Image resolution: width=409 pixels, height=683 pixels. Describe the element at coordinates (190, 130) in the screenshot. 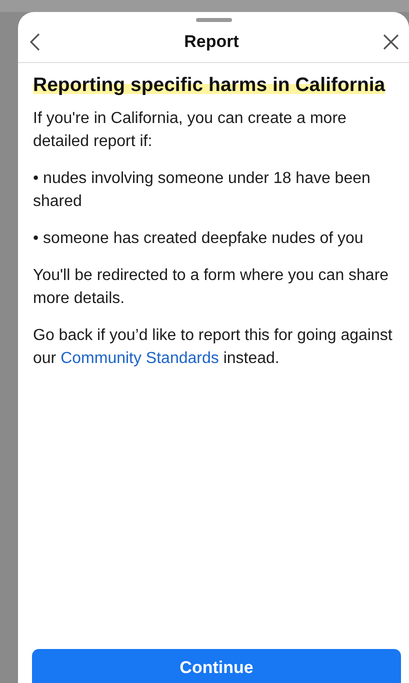

I see `paragraph: If you're in California, you can create a more detailed report if:` at that location.